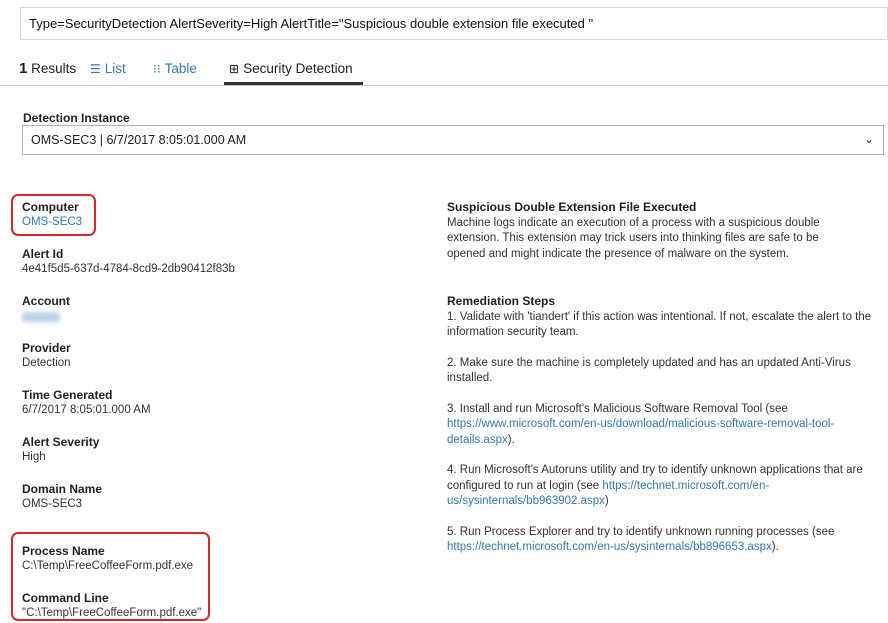 The height and width of the screenshot is (623, 888). Describe the element at coordinates (86, 403) in the screenshot. I see `field-time-generated: Time Generated 6/7/2017 8:05:01.000 AM` at that location.